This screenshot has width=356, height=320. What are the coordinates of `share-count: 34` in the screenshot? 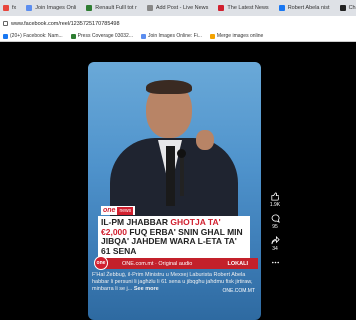 It's located at (275, 249).